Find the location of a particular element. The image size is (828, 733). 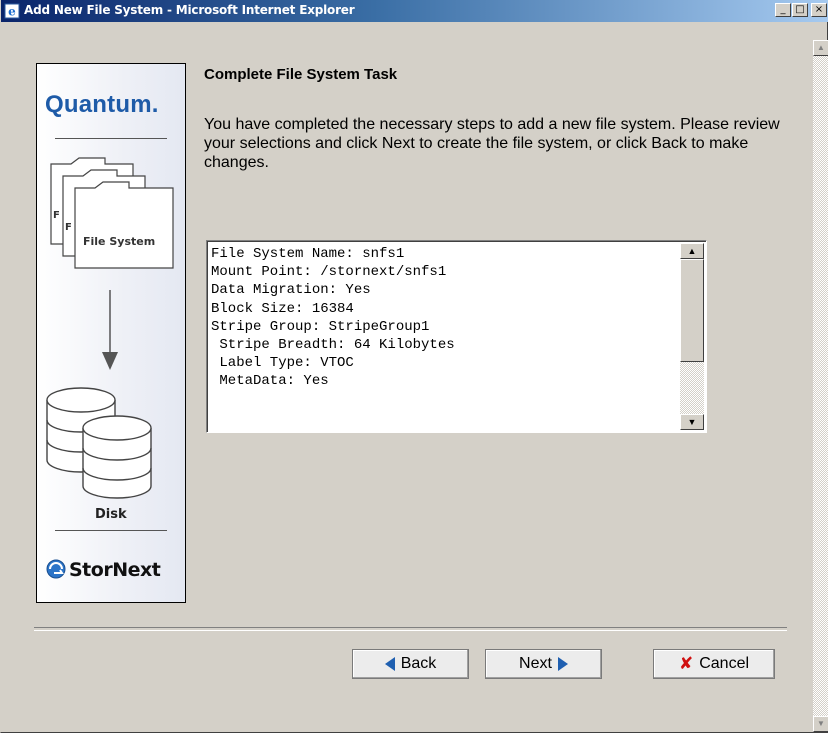

cancel-button: ✘ Cancel is located at coordinates (714, 664).